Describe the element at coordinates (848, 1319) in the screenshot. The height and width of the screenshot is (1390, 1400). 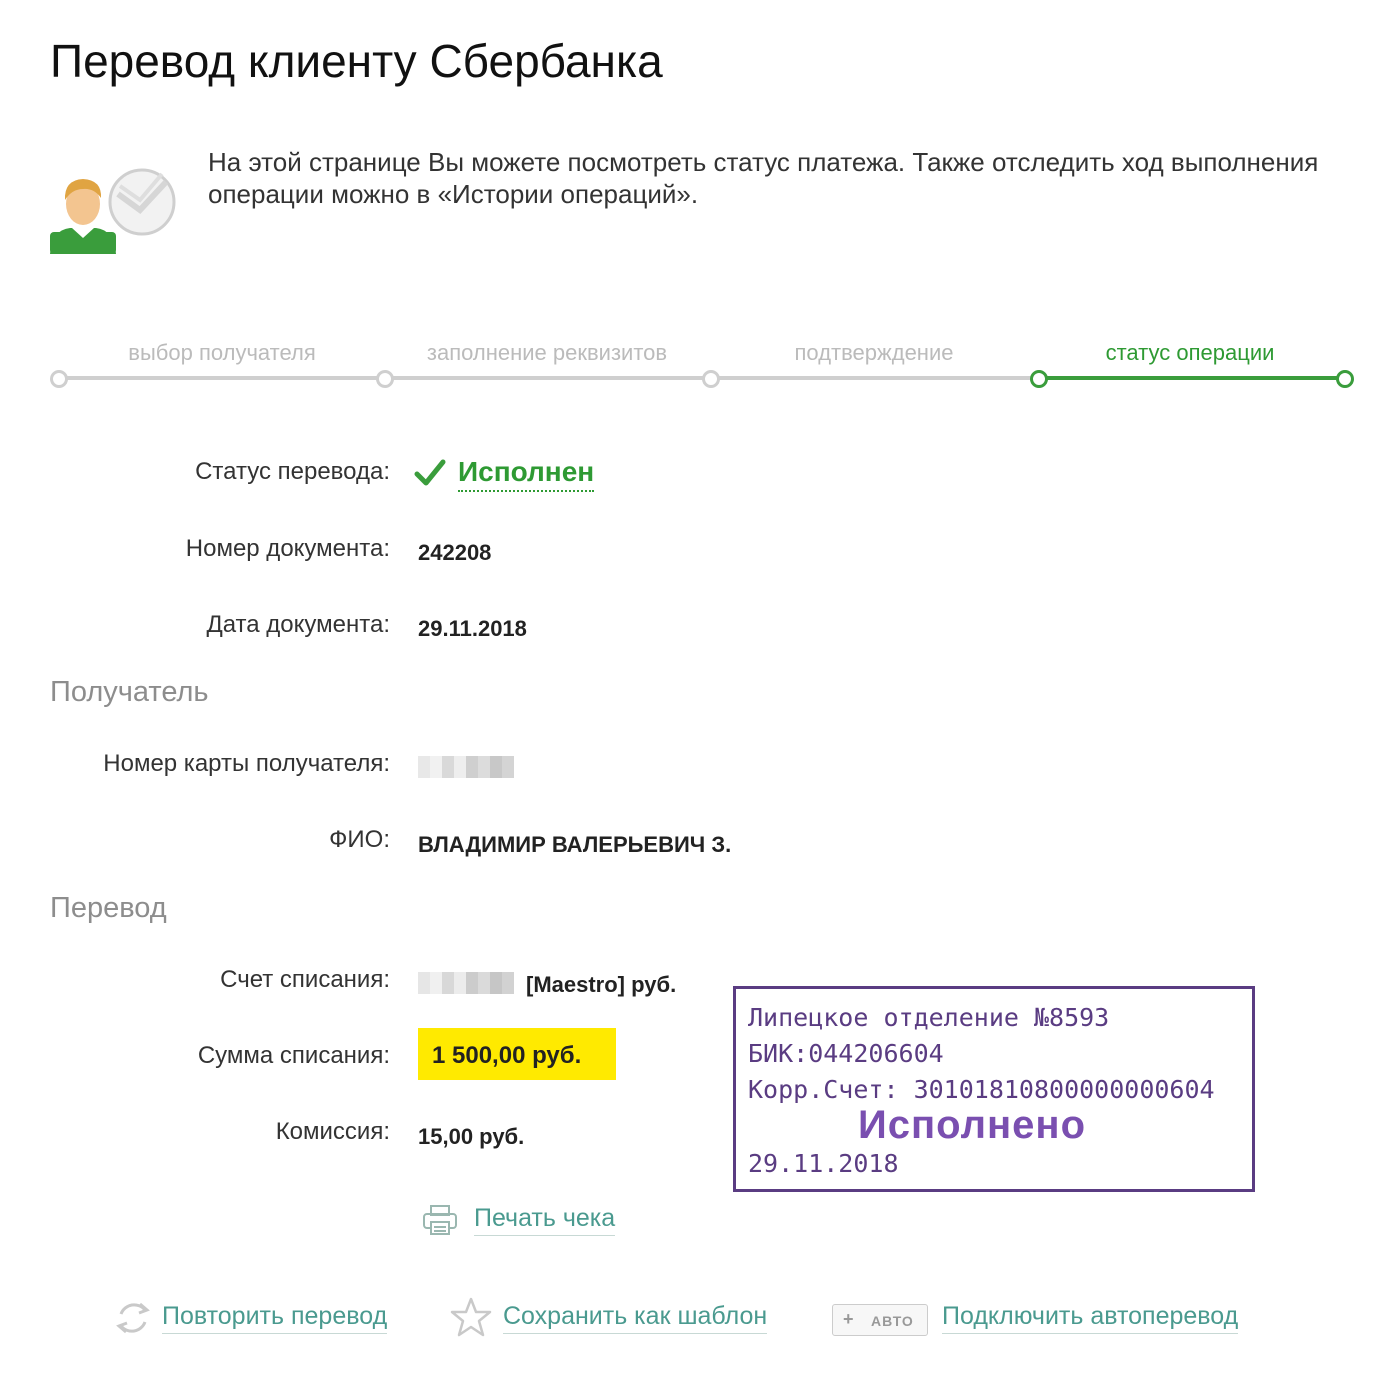
I see `plus-icon: +` at that location.